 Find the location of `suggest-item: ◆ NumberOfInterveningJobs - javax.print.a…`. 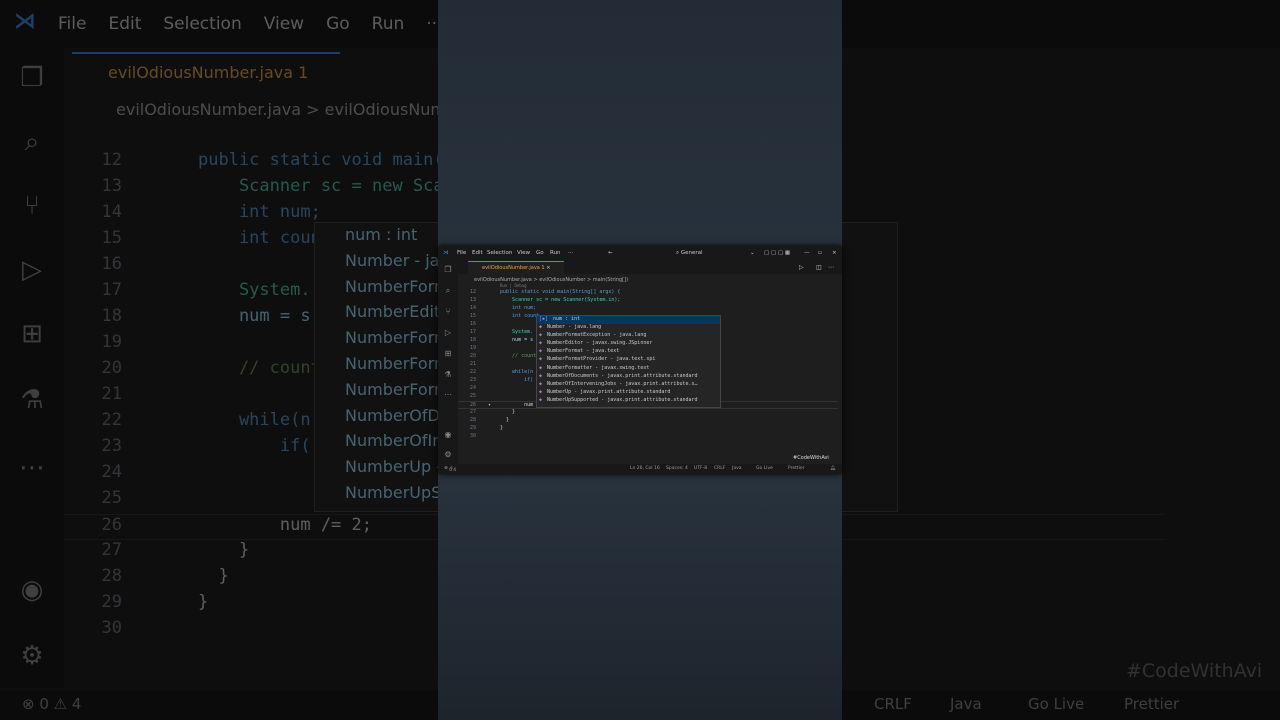

suggest-item: ◆ NumberOfInterveningJobs - javax.print.a… is located at coordinates (628, 385).